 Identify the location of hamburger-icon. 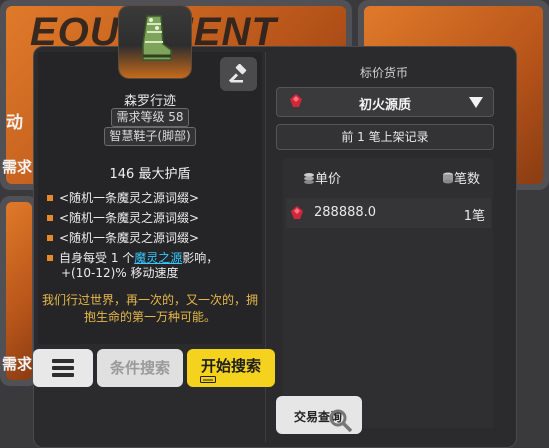
(63, 361).